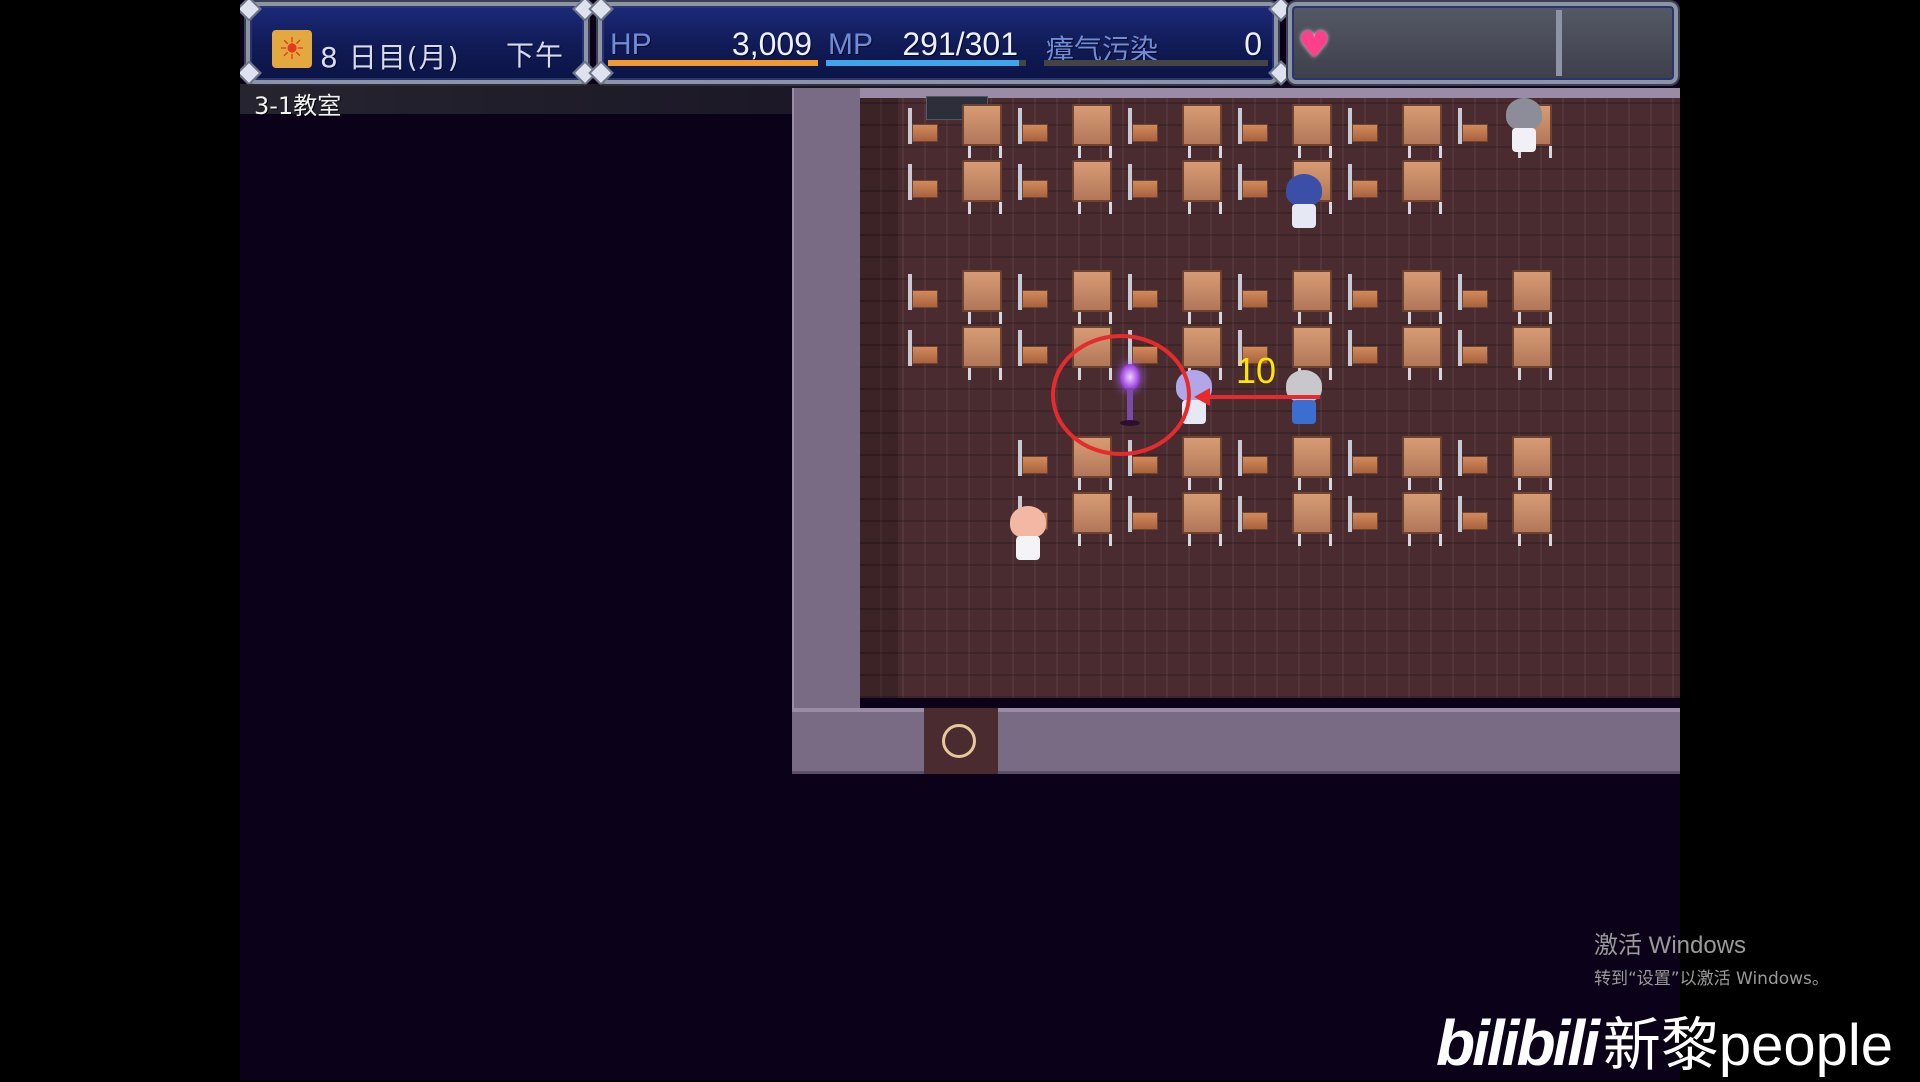  What do you see at coordinates (1314, 45) in the screenshot?
I see `heart-icon: ♥` at bounding box center [1314, 45].